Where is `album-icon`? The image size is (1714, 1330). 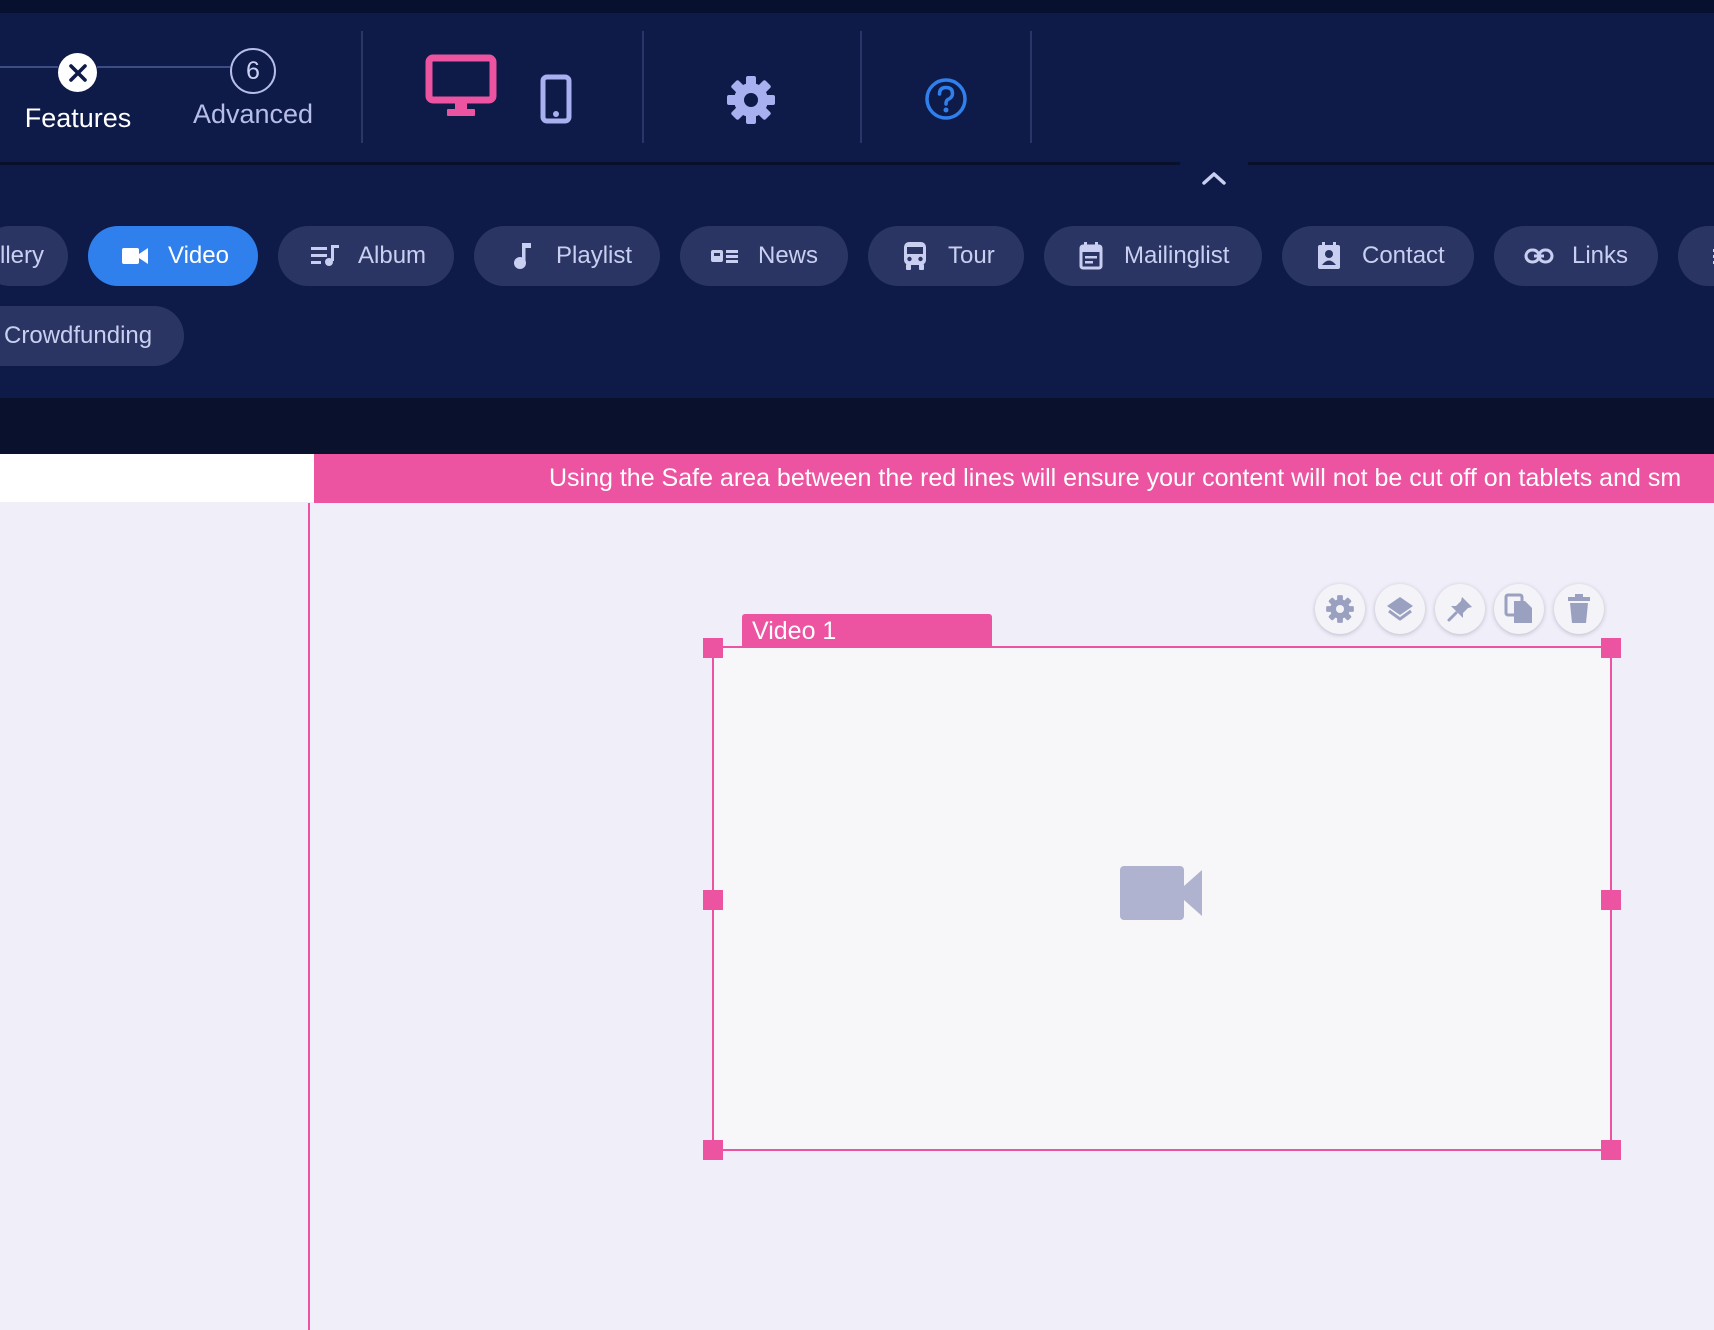 album-icon is located at coordinates (325, 256).